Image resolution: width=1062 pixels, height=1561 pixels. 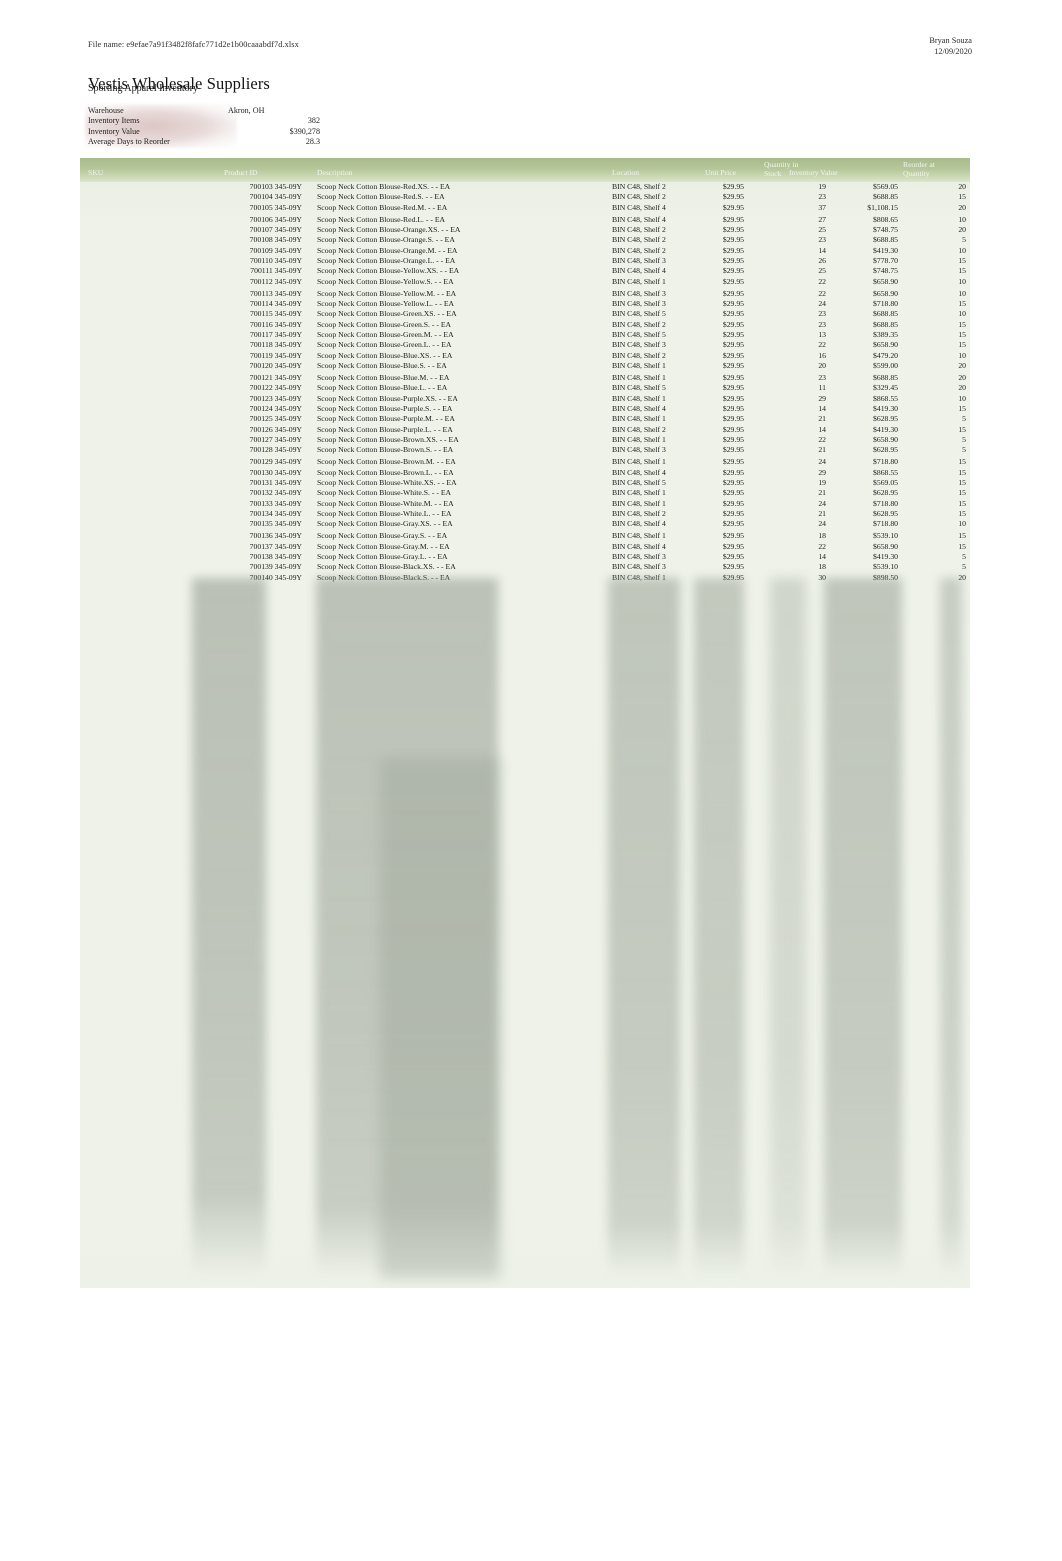 What do you see at coordinates (313, 121) in the screenshot?
I see `summary-value: 382` at bounding box center [313, 121].